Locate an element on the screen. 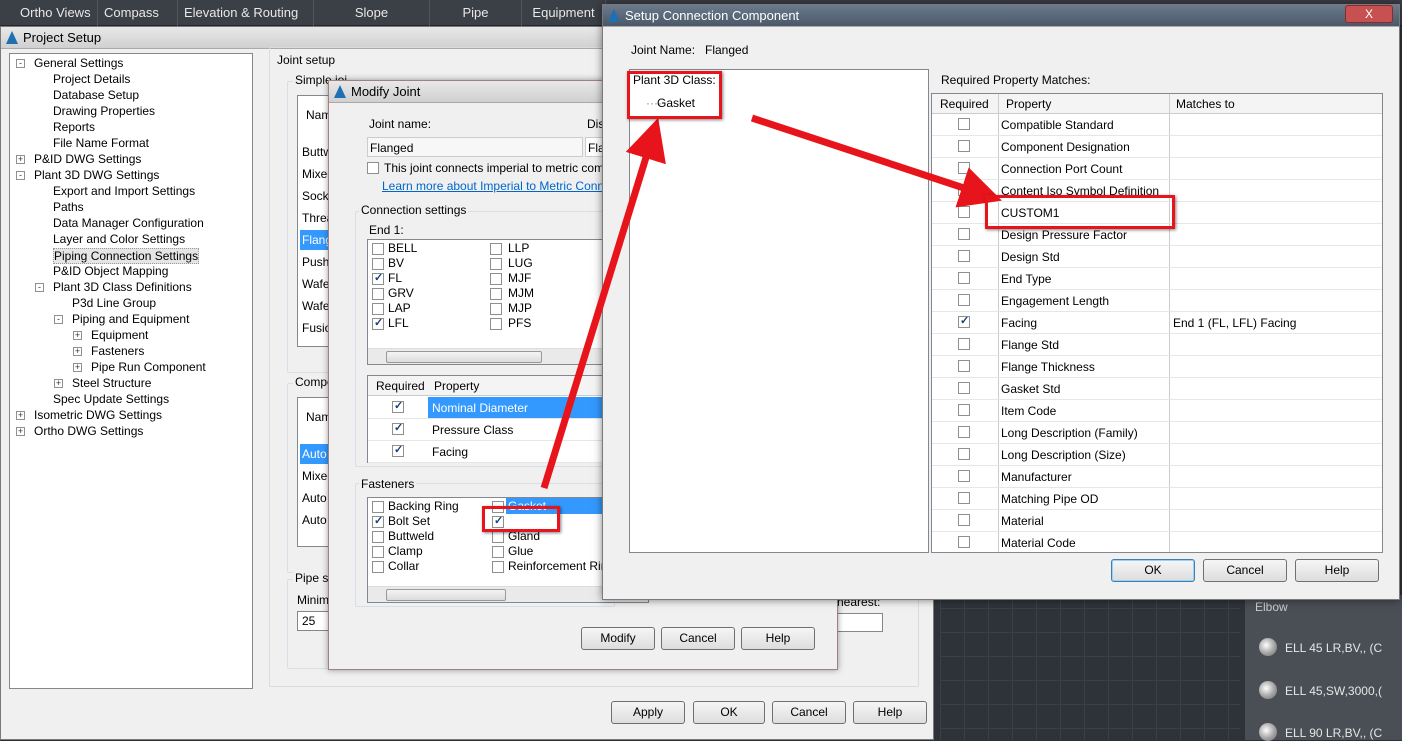 This screenshot has height=741, width=1402. palette-item: ELL 45 LR,BV,, (C is located at coordinates (1320, 647).